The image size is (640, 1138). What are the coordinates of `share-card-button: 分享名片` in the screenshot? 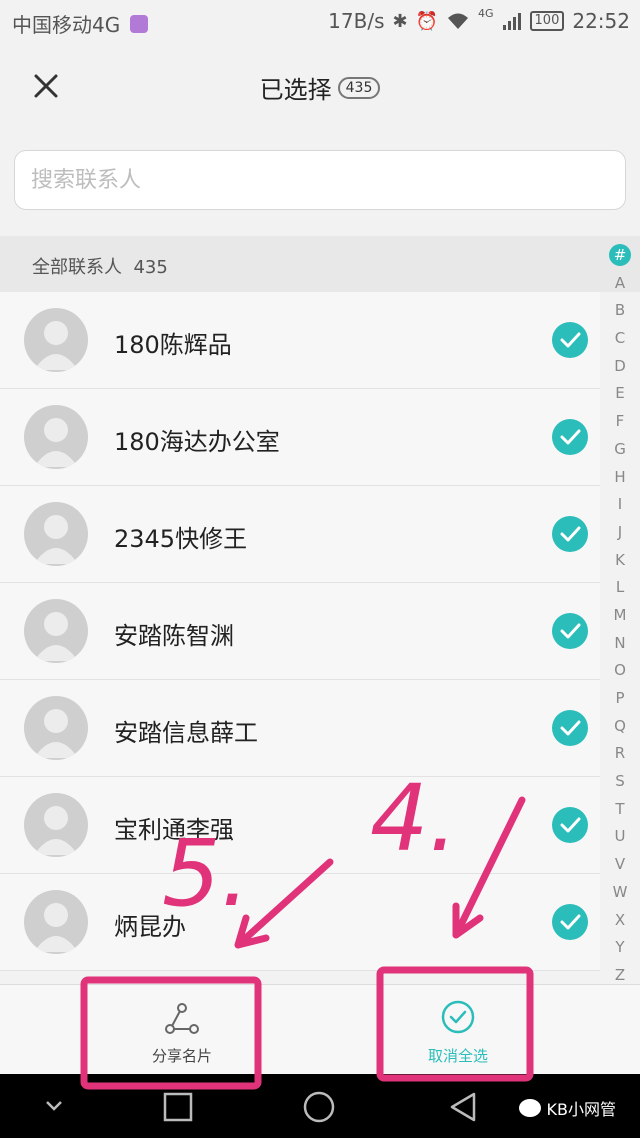 It's located at (182, 1030).